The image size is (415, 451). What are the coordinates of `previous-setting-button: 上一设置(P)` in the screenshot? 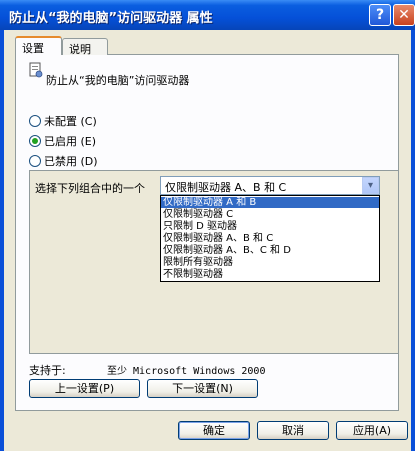 It's located at (84, 388).